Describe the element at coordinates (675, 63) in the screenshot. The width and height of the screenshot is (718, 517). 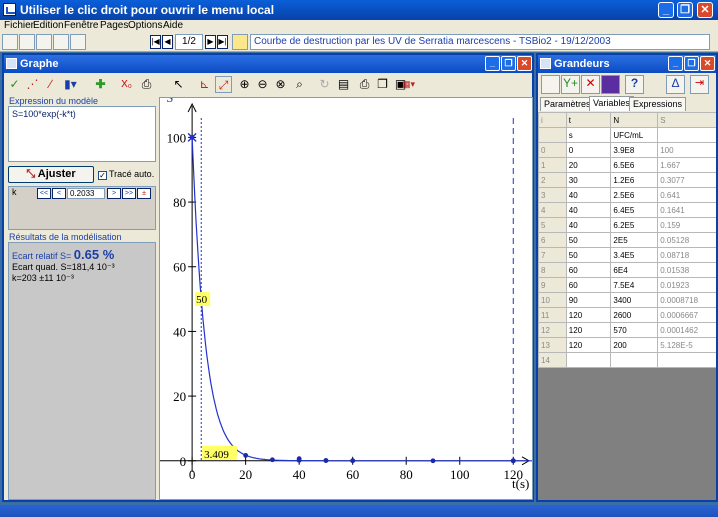
I see `grandeurs-minimize-button: _` at that location.